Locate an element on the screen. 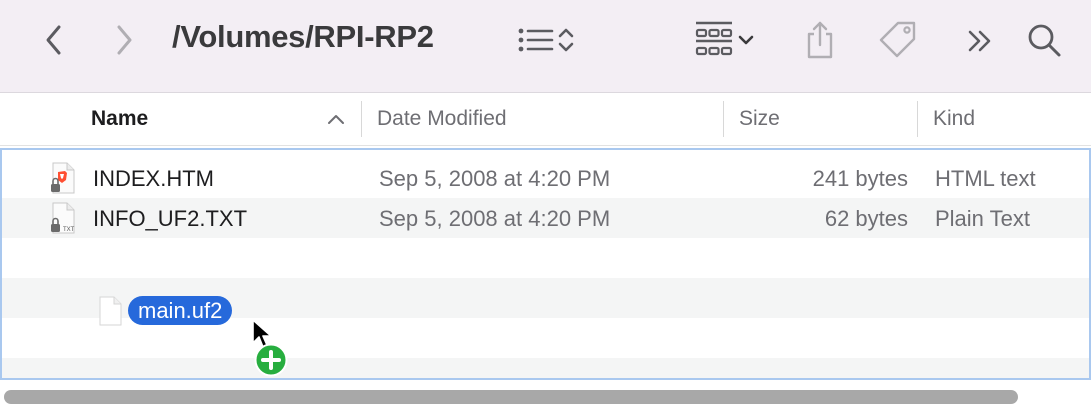  double-chevron-right-icon is located at coordinates (979, 41).